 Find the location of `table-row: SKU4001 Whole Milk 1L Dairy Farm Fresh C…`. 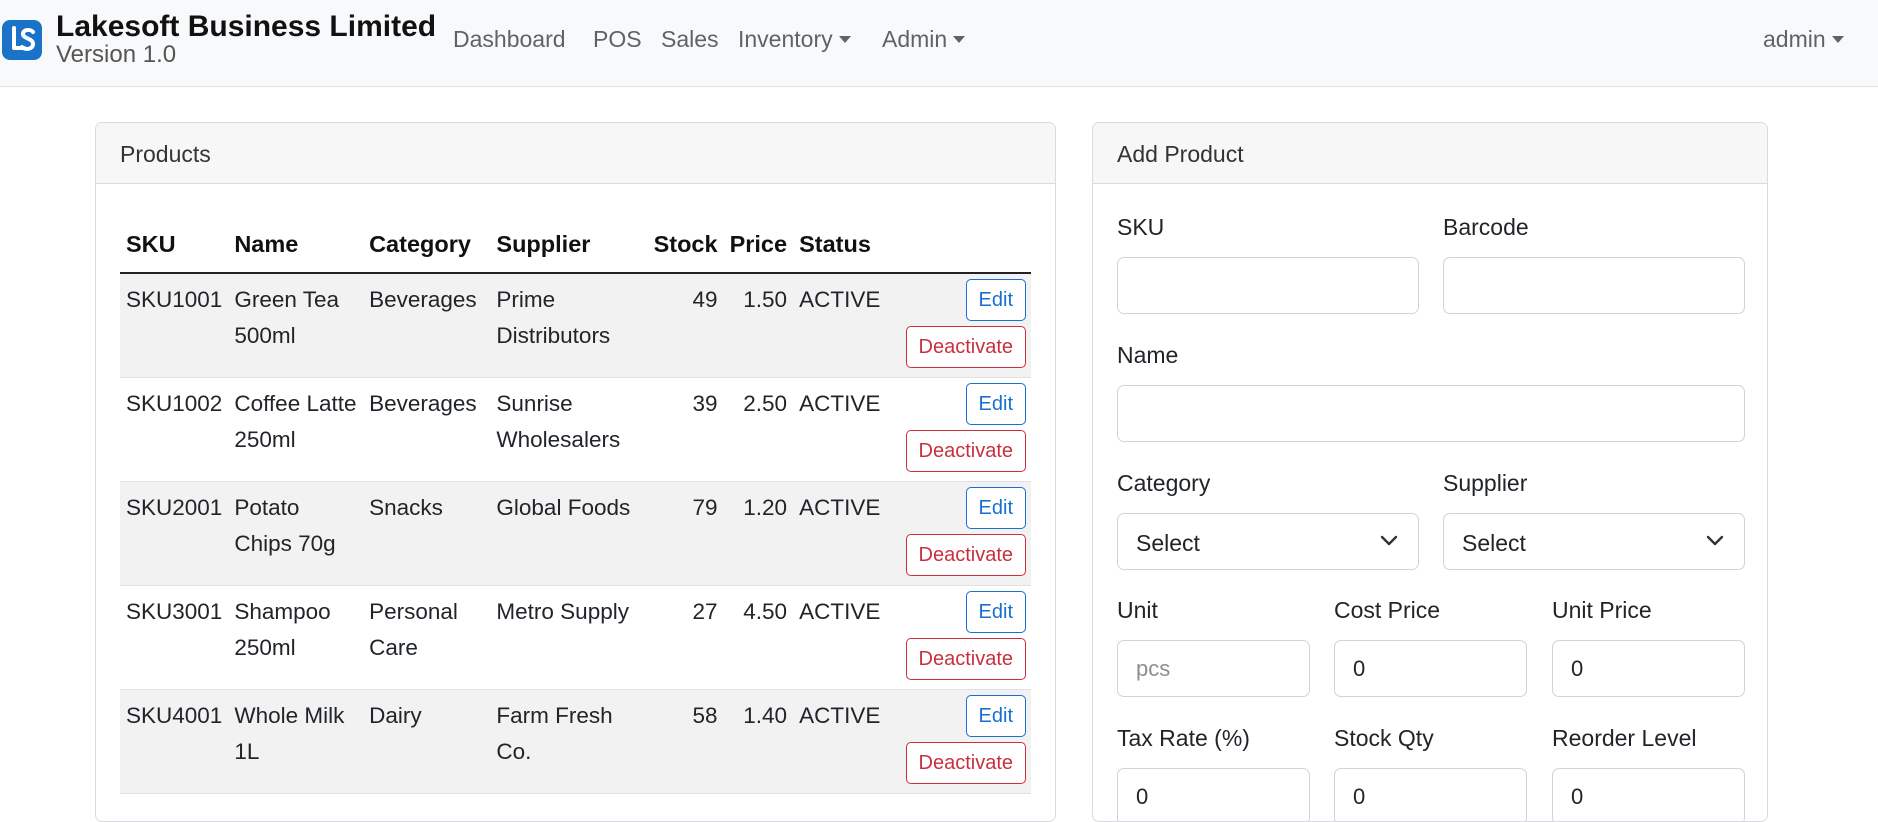

table-row: SKU4001 Whole Milk 1L Dairy Farm Fresh C… is located at coordinates (575, 741).